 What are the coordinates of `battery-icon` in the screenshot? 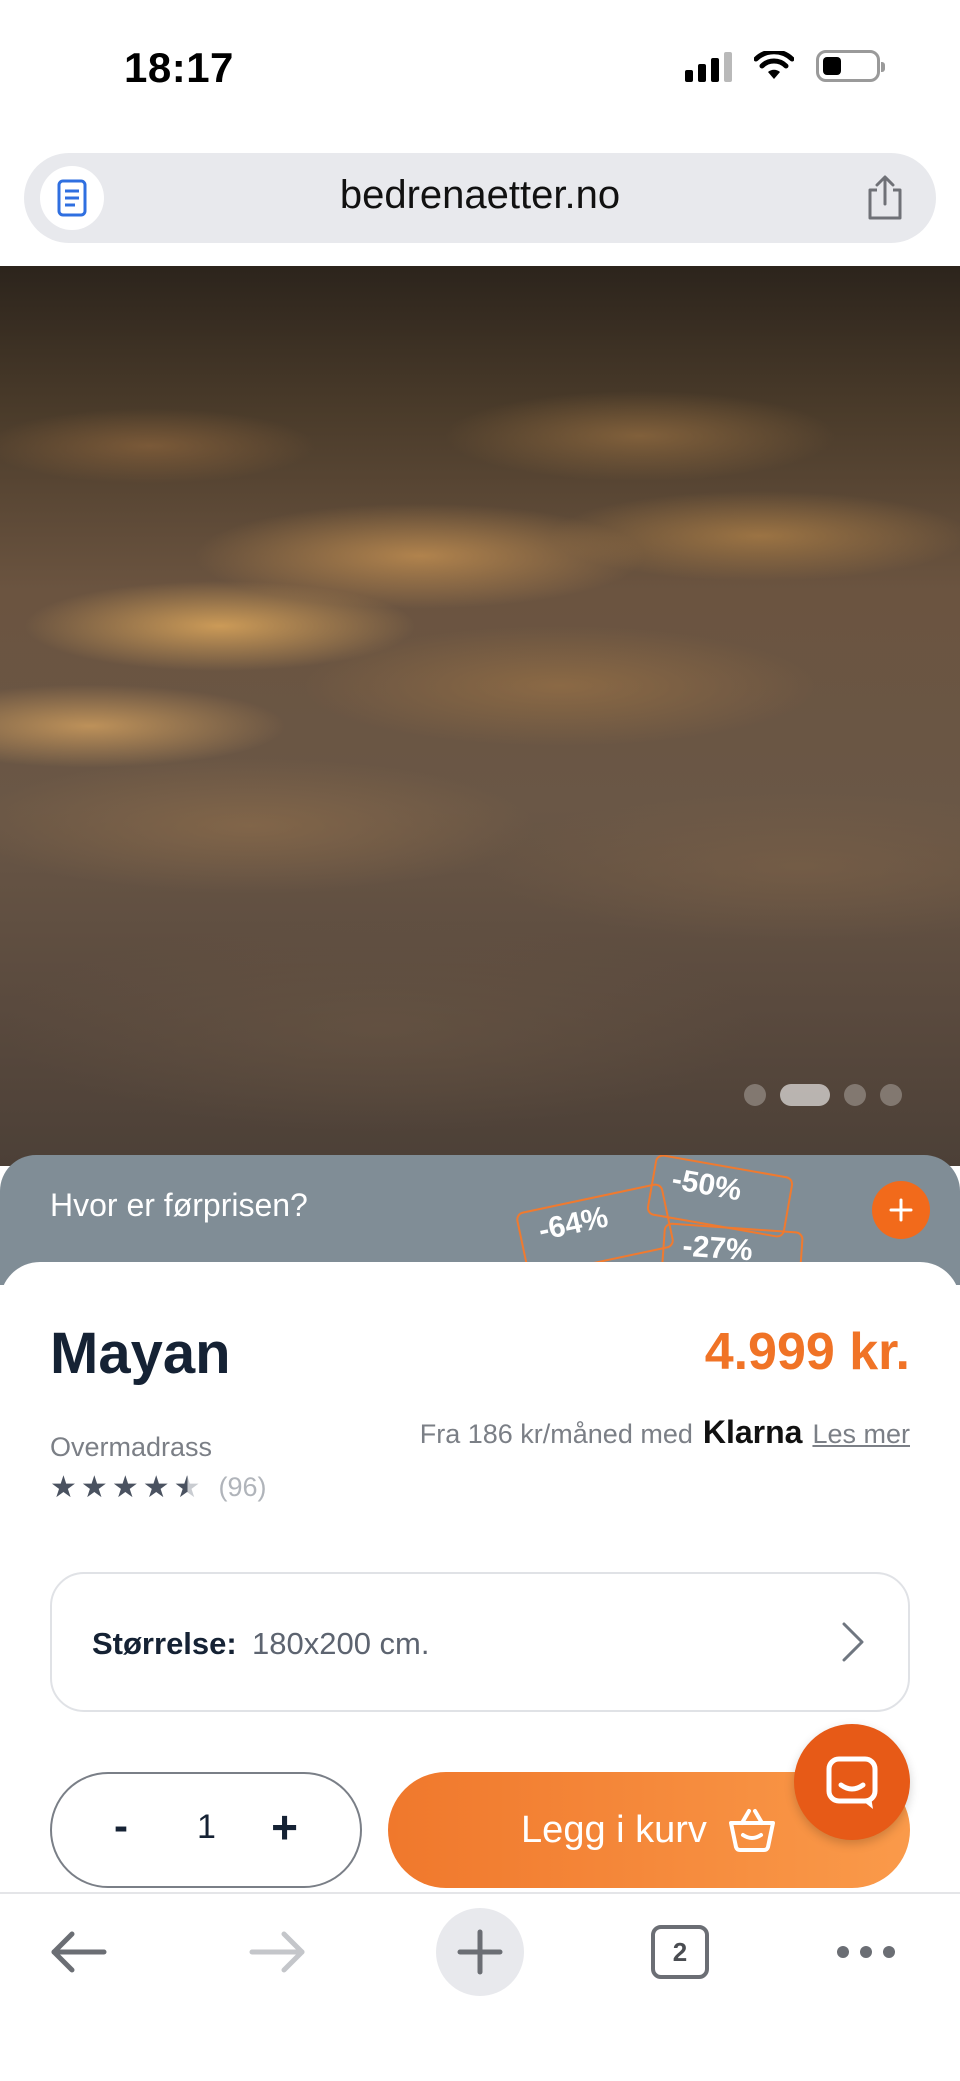 It's located at (850, 66).